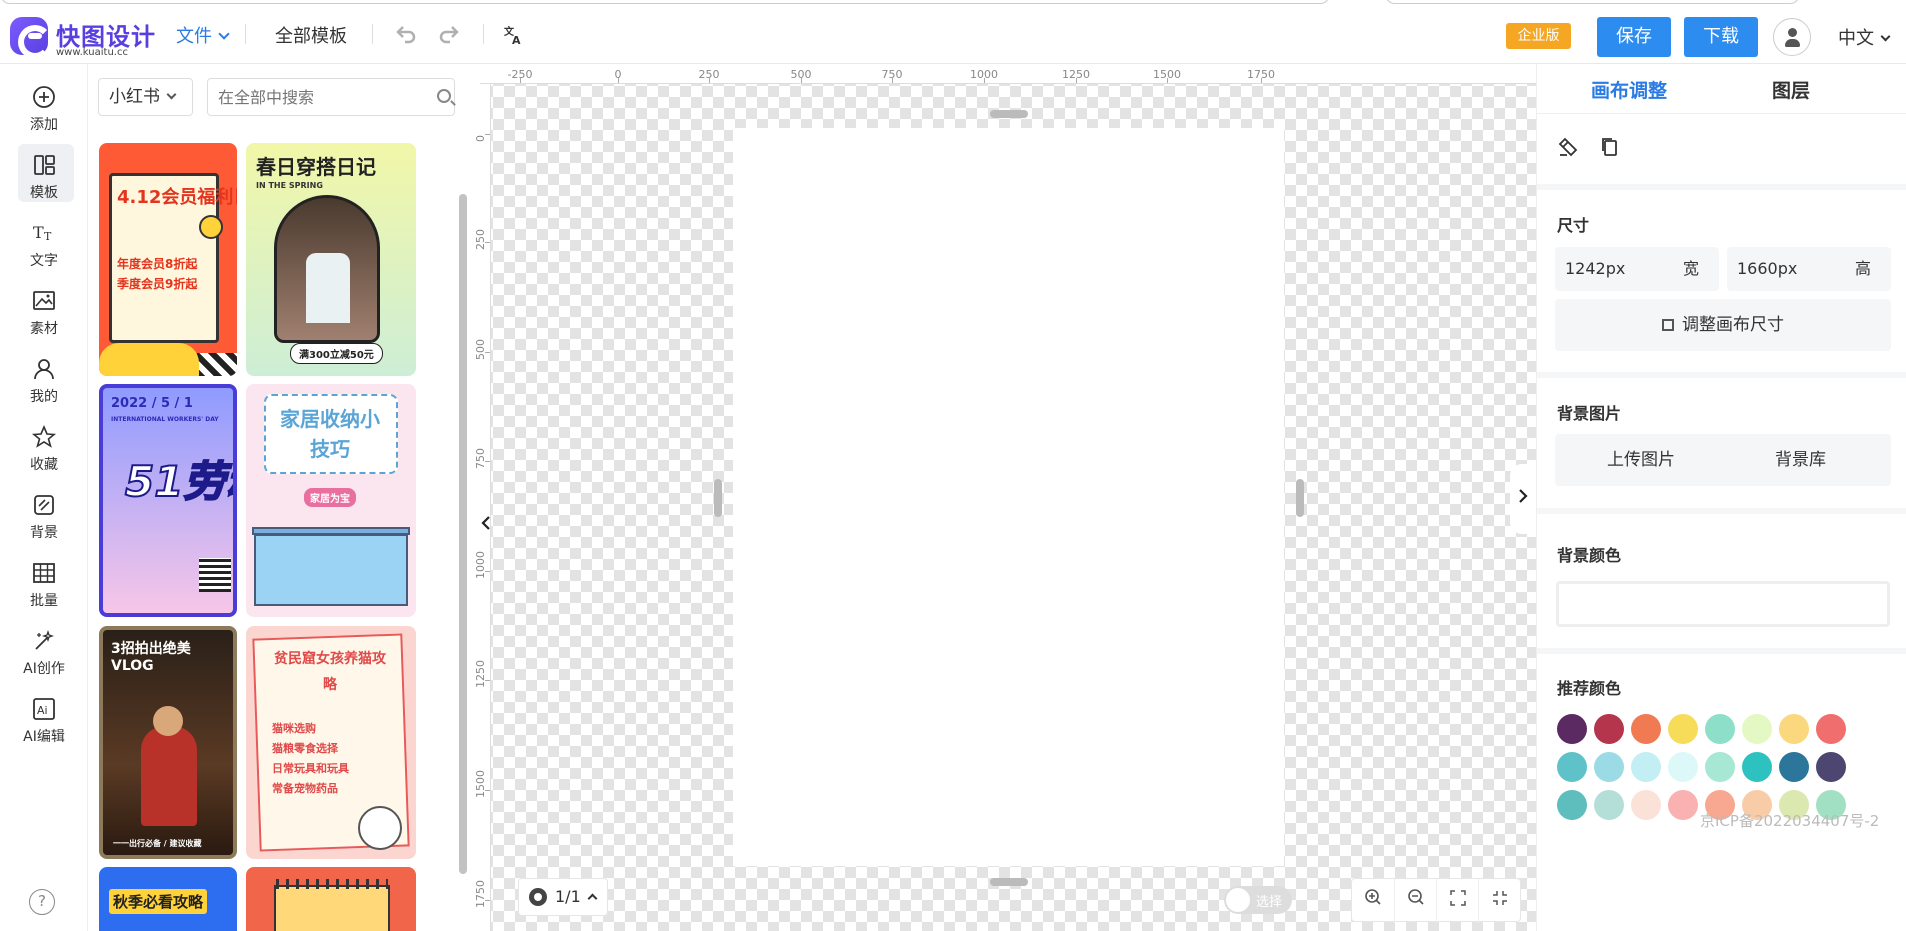 The width and height of the screenshot is (1906, 931). Describe the element at coordinates (1641, 460) in the screenshot. I see `upload-image-button: 上传图片` at that location.